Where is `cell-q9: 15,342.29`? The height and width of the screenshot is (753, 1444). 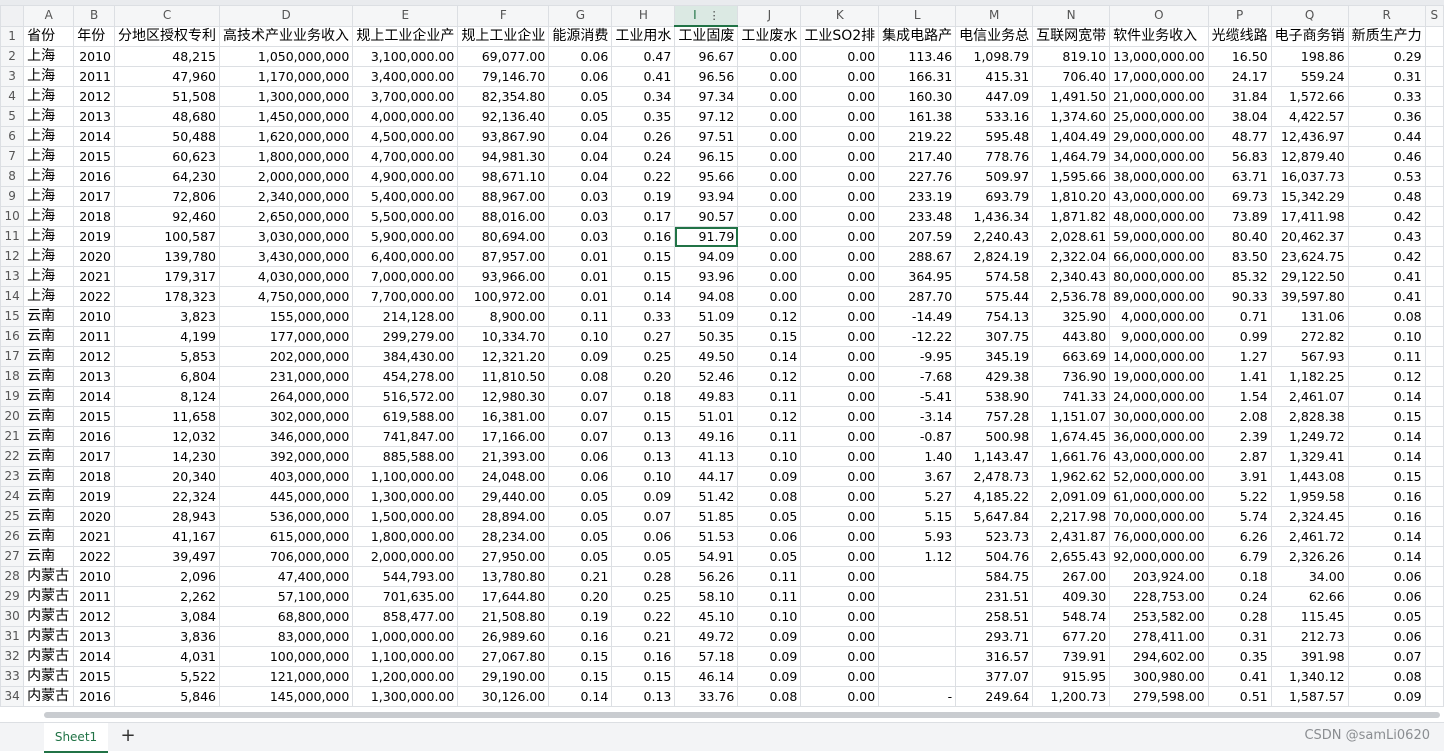
cell-q9: 15,342.29 is located at coordinates (1309, 196).